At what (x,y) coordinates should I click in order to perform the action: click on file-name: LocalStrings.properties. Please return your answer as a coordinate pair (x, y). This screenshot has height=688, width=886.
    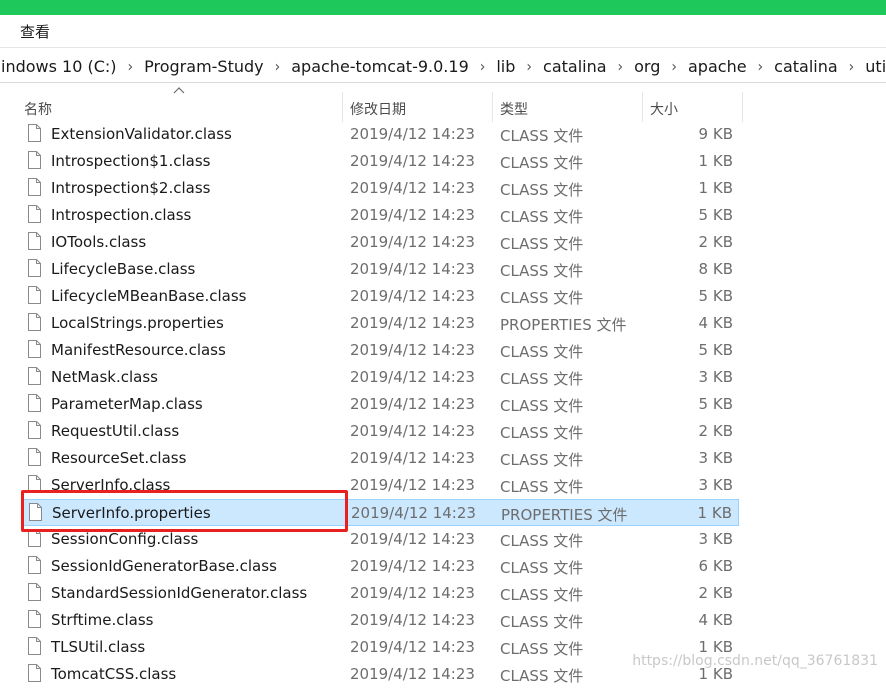
    Looking at the image, I should click on (137, 323).